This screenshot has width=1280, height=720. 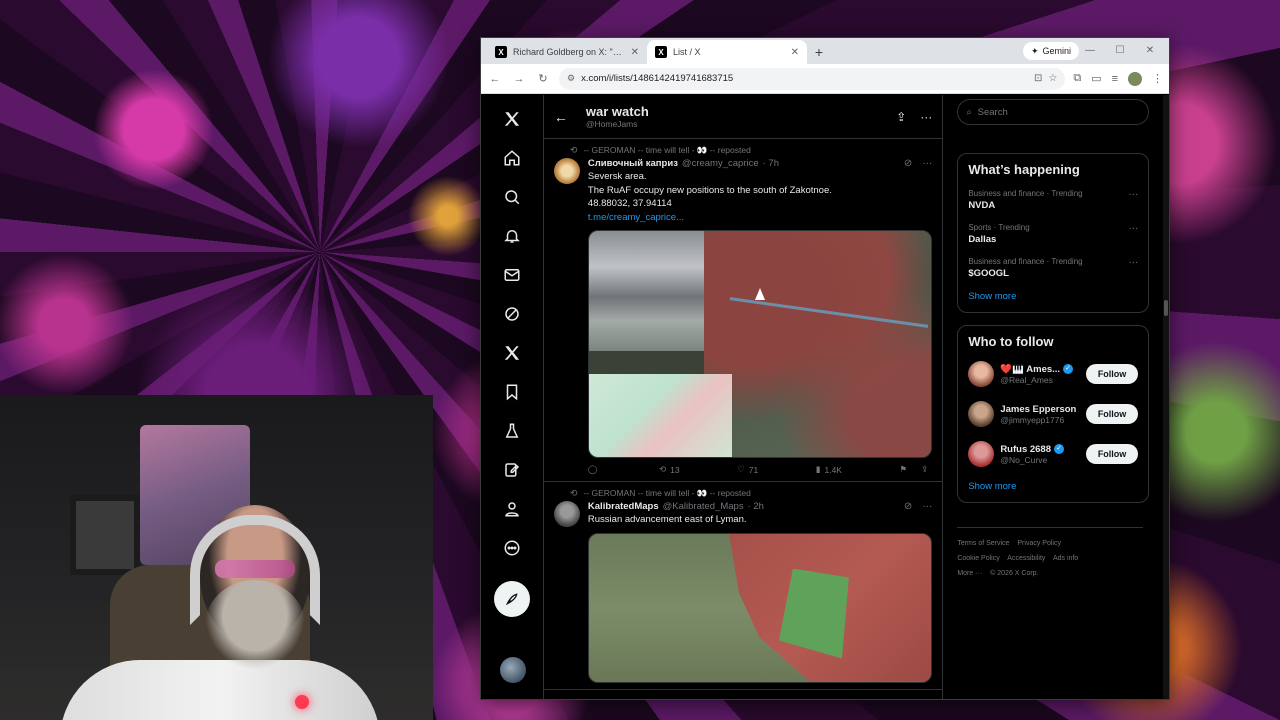 I want to click on footer-terms-link: Terms of Service, so click(x=983, y=543).